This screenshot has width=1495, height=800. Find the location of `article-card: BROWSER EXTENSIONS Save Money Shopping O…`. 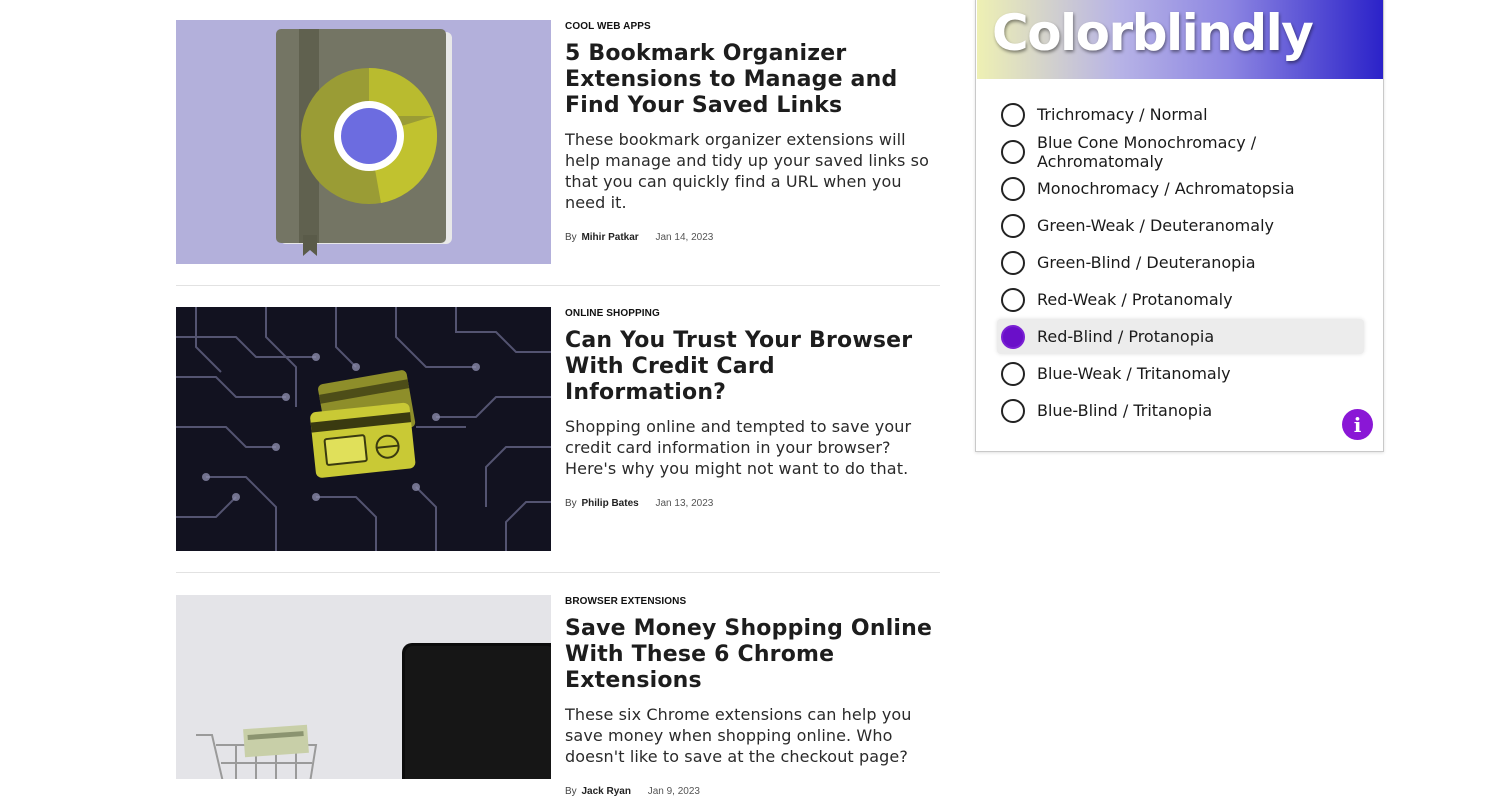

article-card: BROWSER EXTENSIONS Save Money Shopping O… is located at coordinates (558, 696).